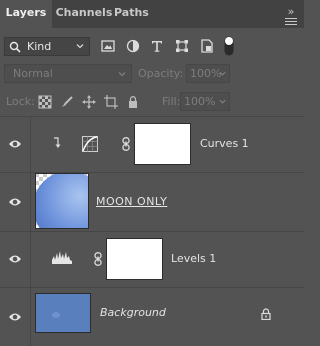  What do you see at coordinates (171, 101) in the screenshot?
I see `fill-label: Fill:` at bounding box center [171, 101].